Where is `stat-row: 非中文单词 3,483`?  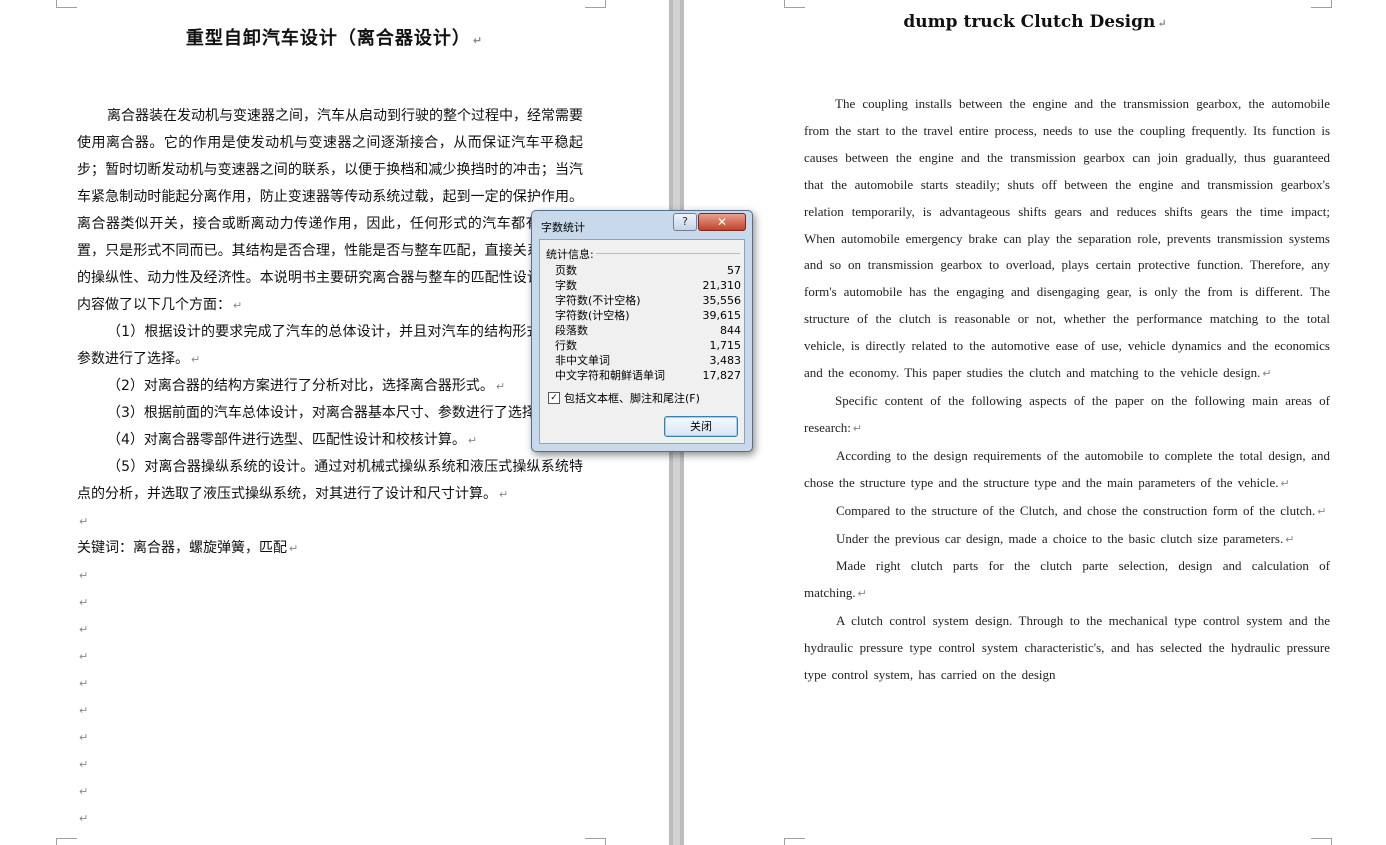
stat-row: 非中文单词 3,483 is located at coordinates (648, 360).